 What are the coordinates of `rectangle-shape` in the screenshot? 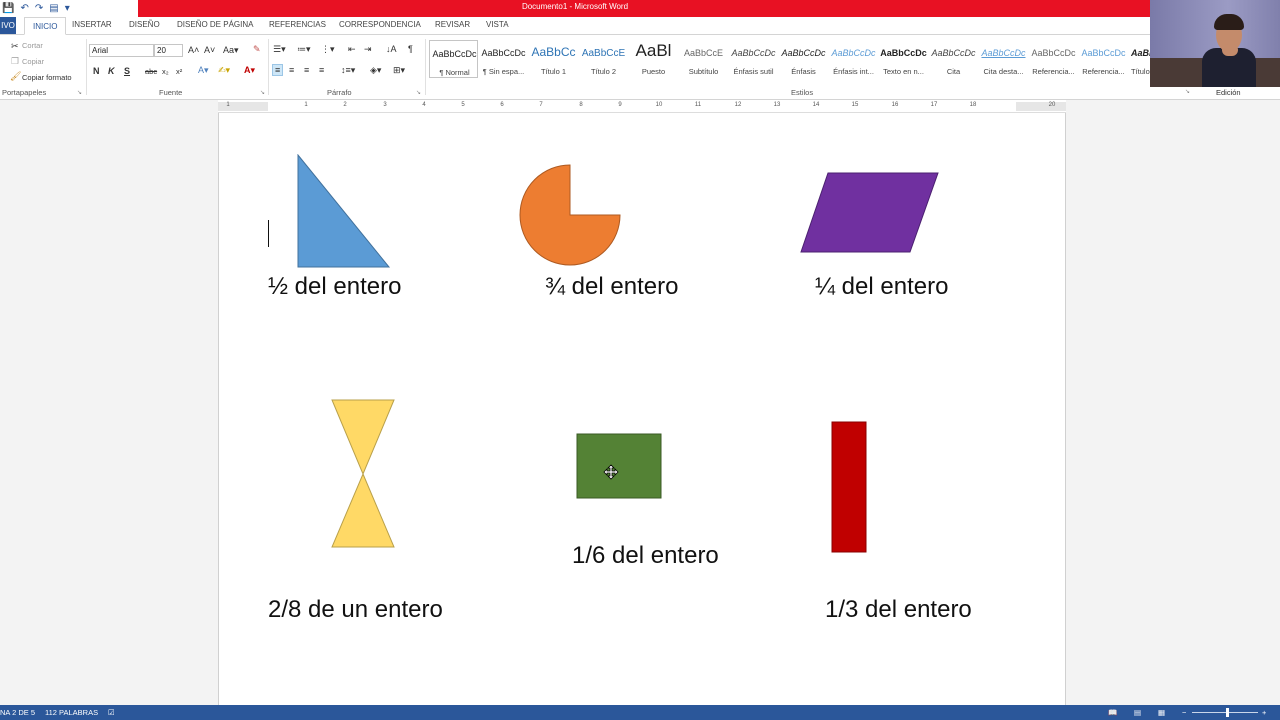 It's located at (619, 466).